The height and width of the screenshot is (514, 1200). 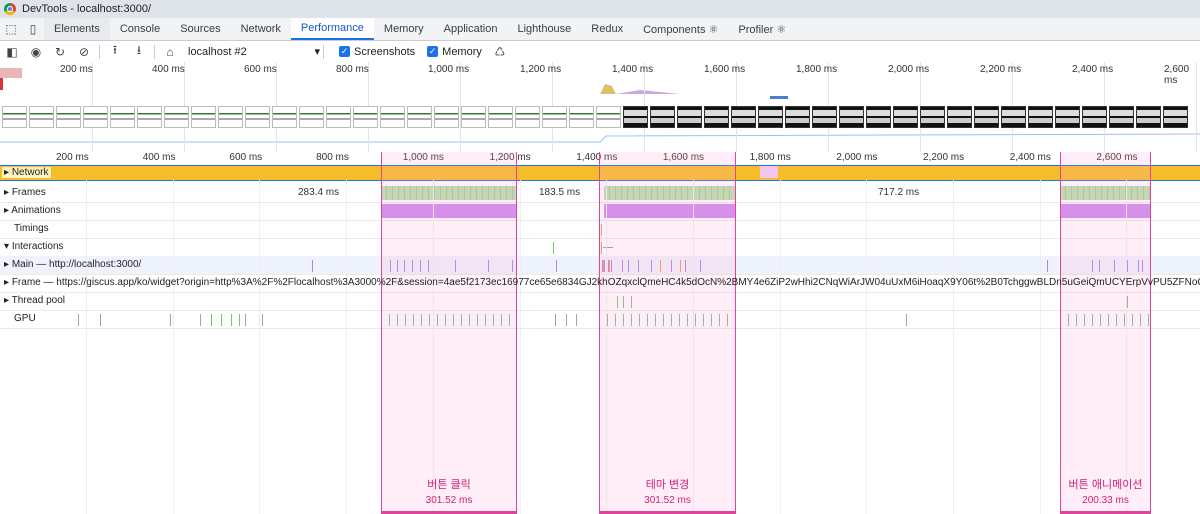 I want to click on tab-application: Application, so click(x=471, y=29).